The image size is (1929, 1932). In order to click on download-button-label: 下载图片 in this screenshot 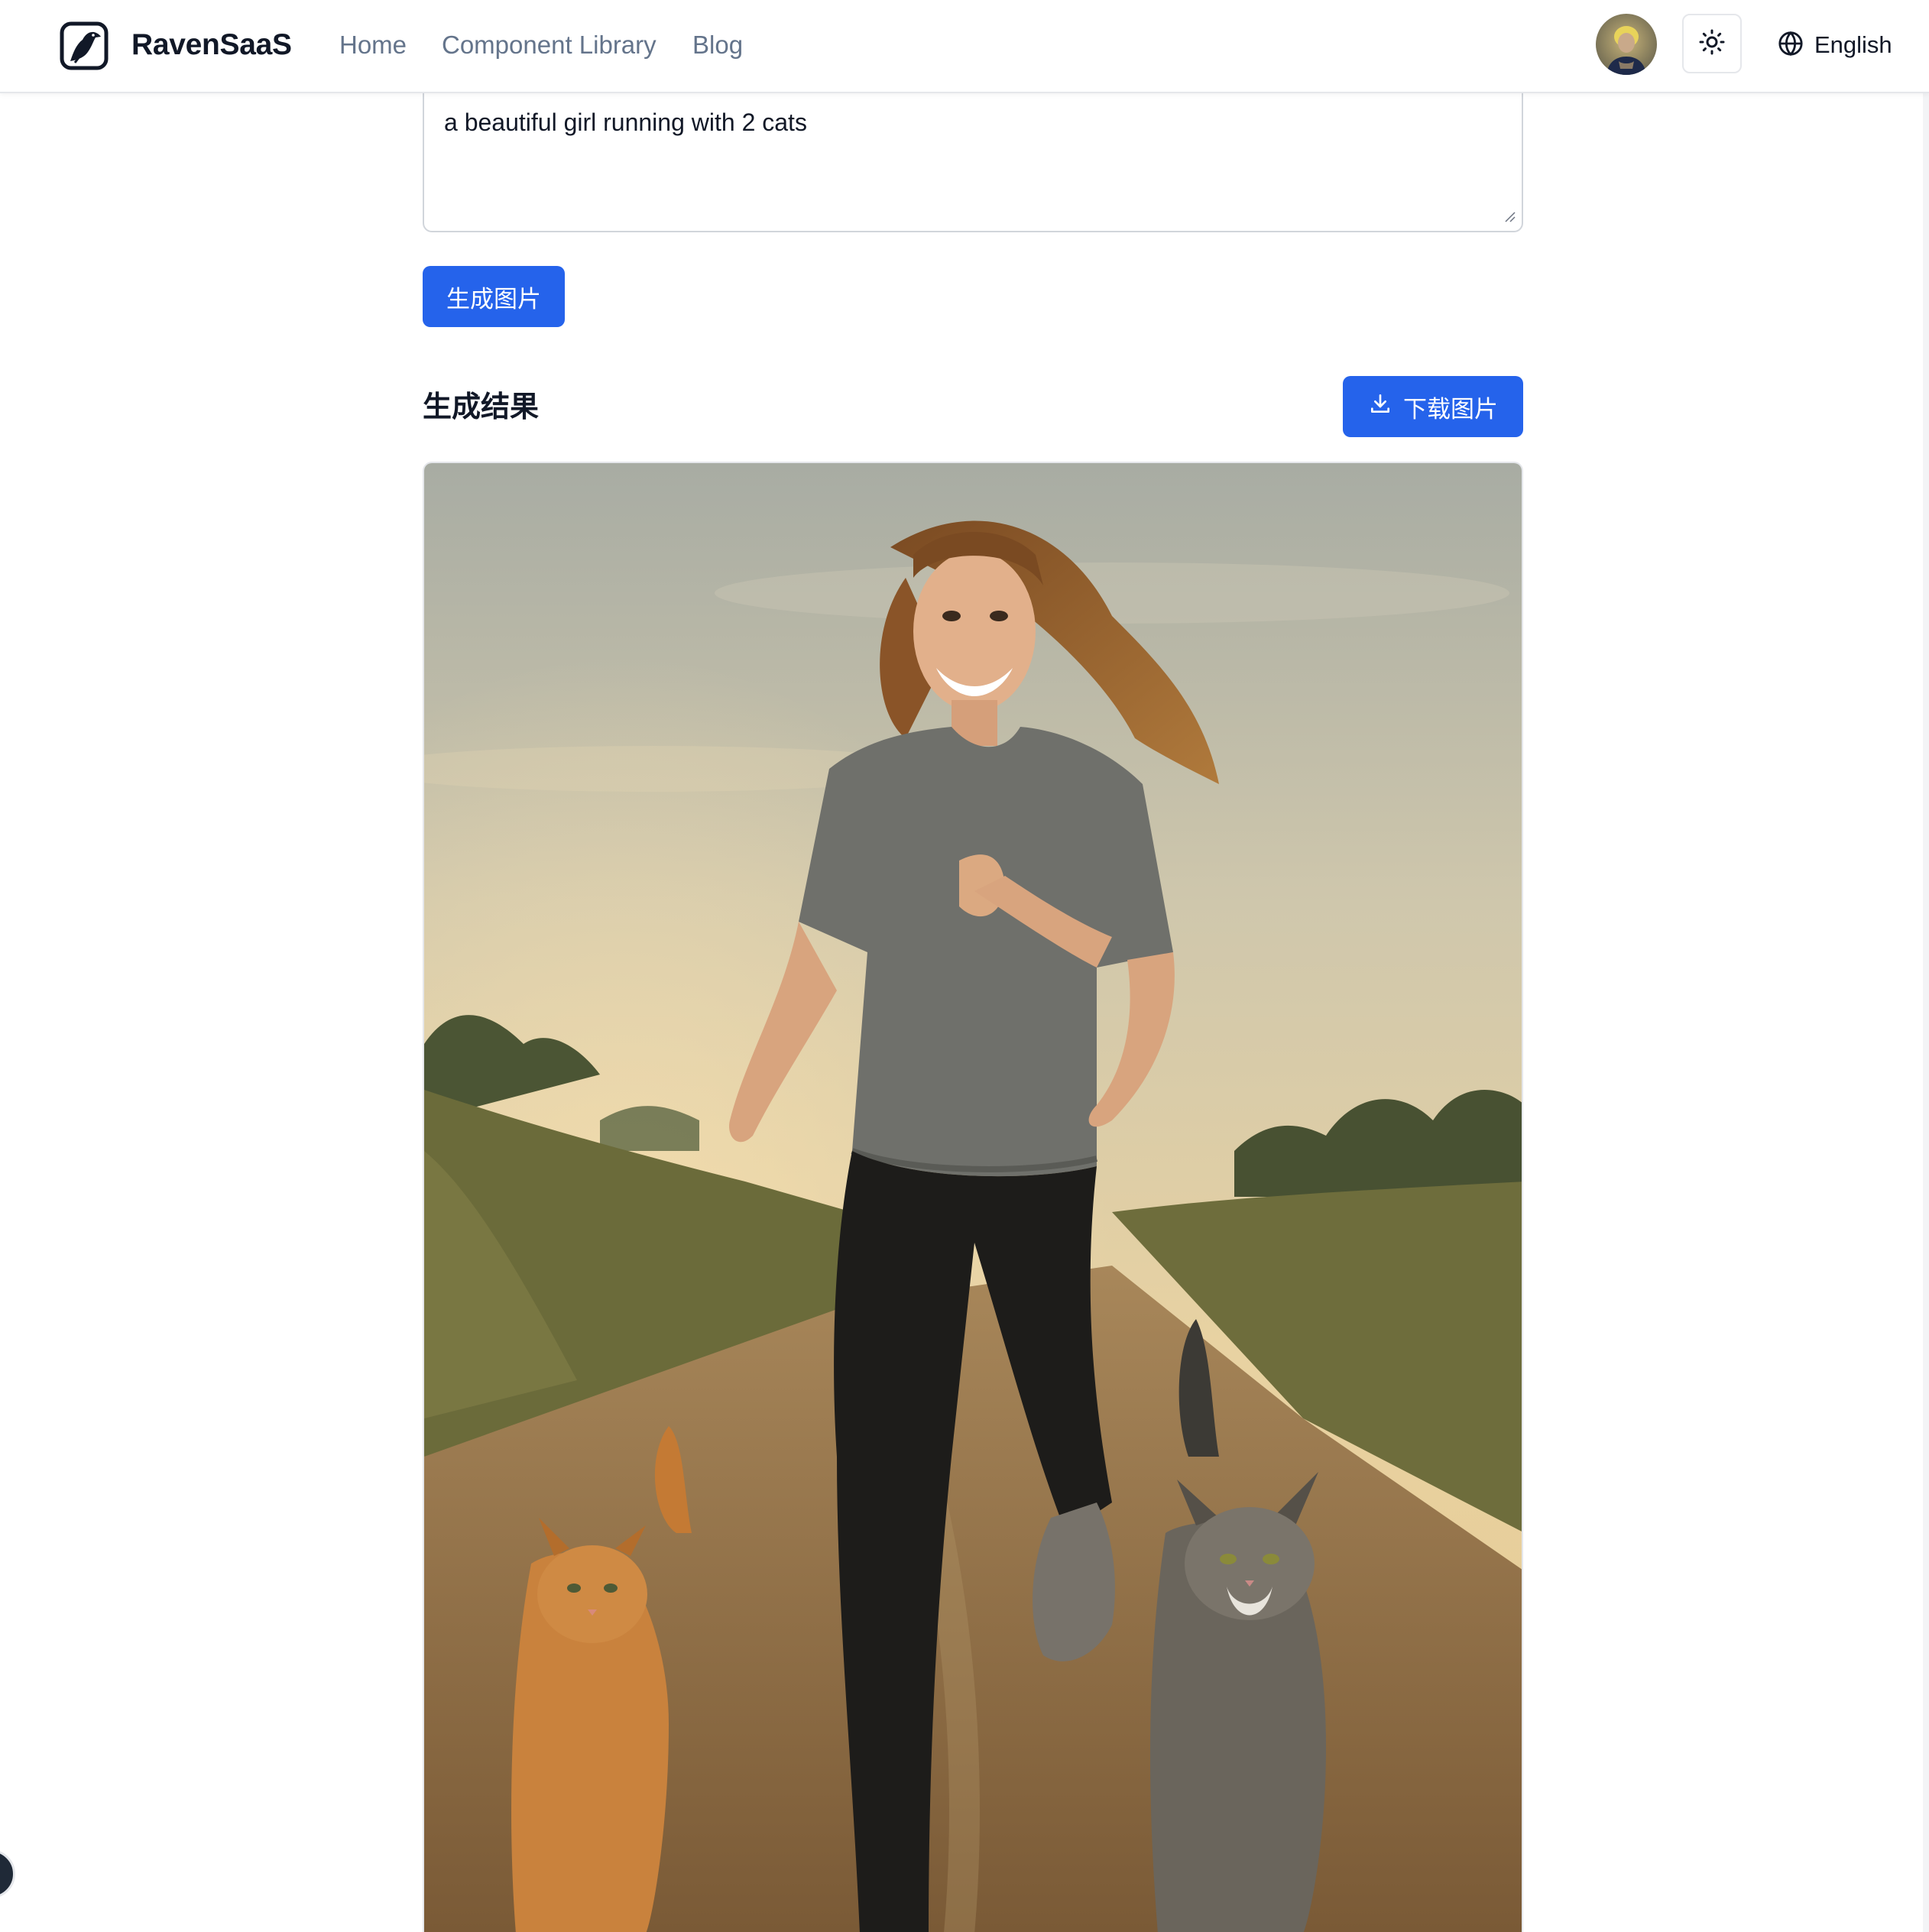, I will do `click(1451, 409)`.